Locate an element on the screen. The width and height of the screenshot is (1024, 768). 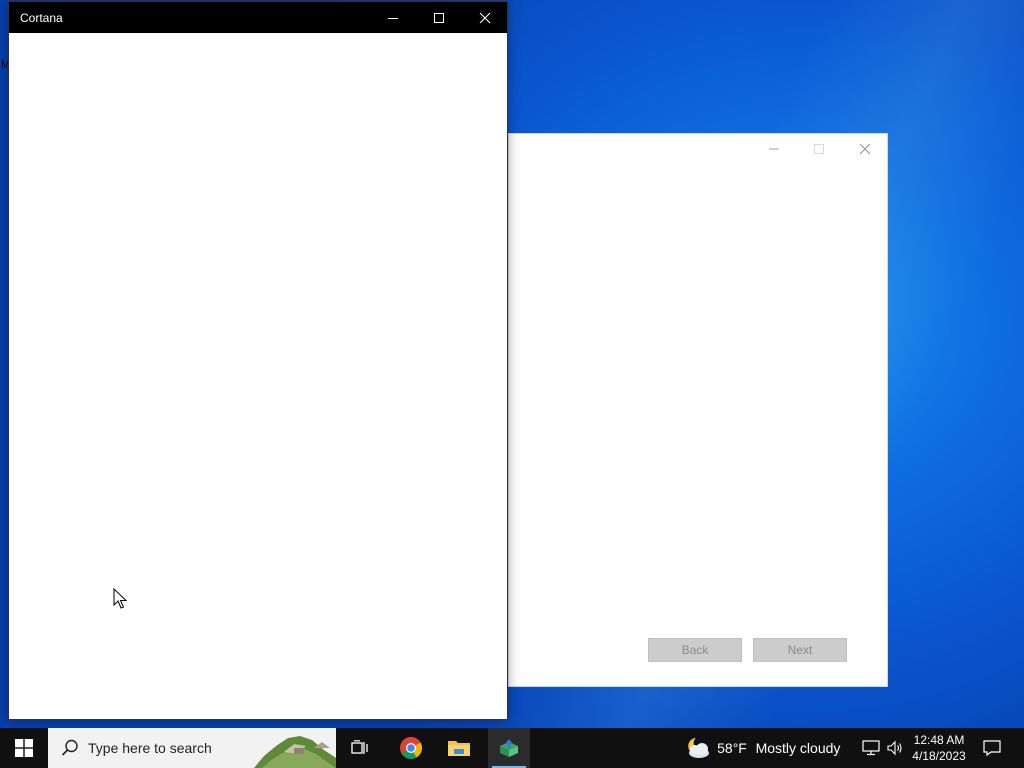
task-view-icon is located at coordinates (359, 747).